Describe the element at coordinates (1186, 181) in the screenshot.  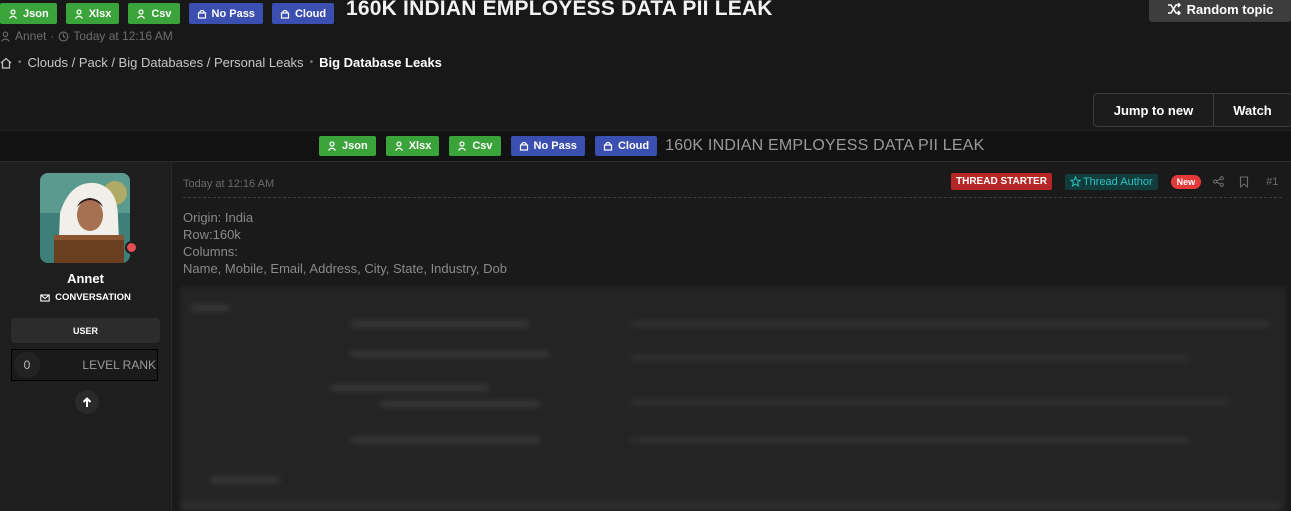
I see `new-badge: New` at that location.